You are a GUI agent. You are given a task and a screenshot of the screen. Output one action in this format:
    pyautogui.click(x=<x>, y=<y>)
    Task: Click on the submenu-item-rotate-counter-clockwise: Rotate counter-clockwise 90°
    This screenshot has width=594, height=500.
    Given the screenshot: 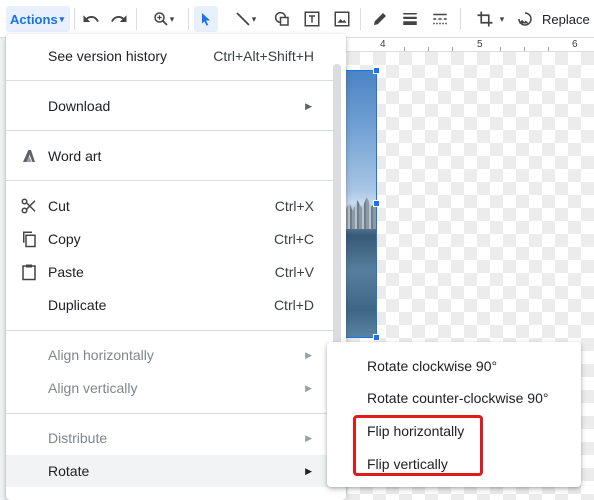 What is the action you would take?
    pyautogui.click(x=454, y=398)
    